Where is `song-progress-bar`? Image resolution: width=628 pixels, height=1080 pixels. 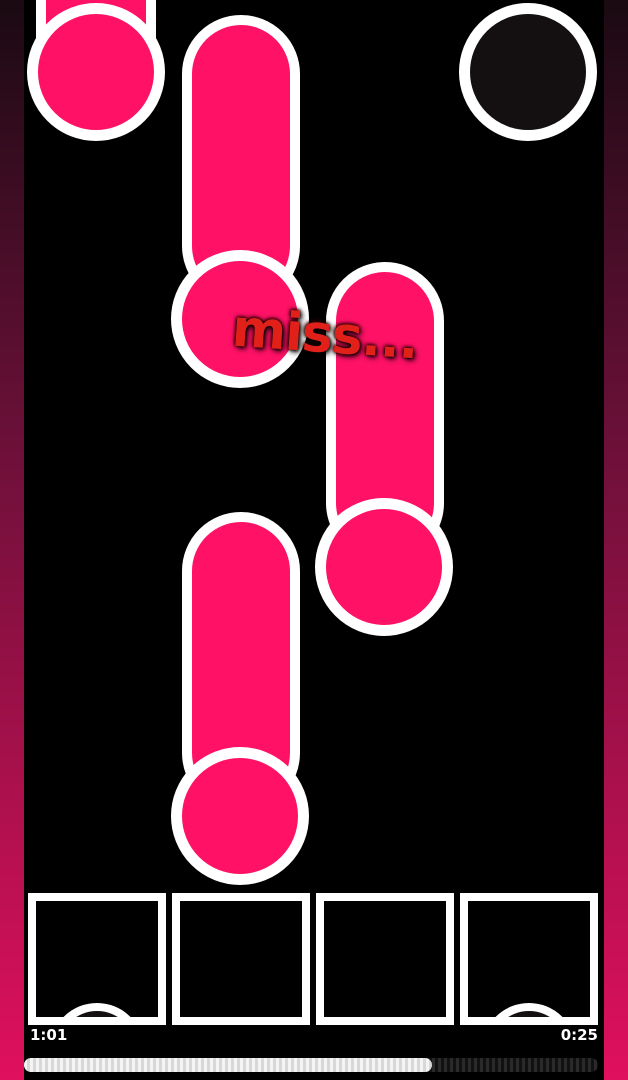 song-progress-bar is located at coordinates (311, 1065).